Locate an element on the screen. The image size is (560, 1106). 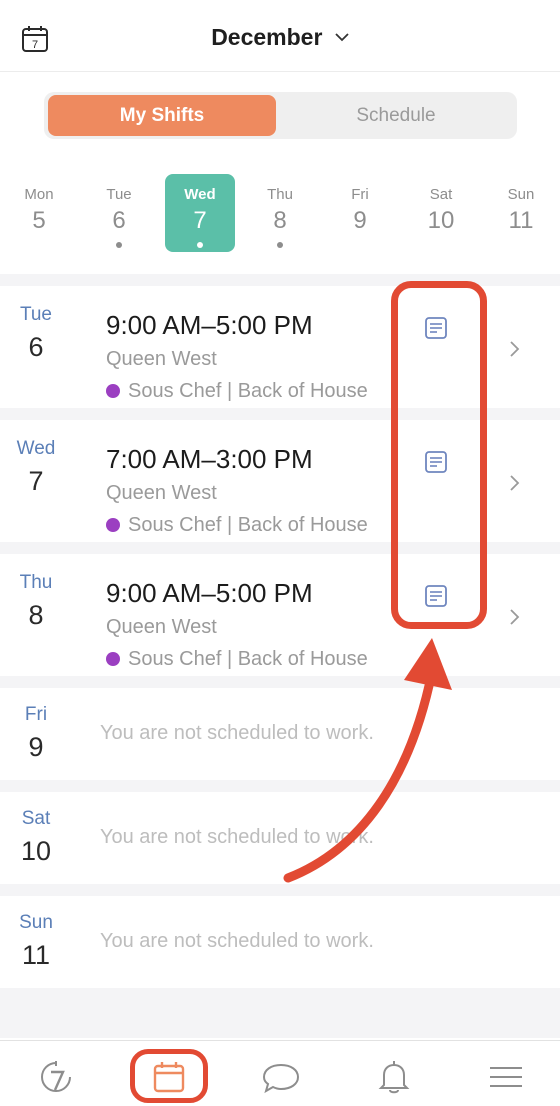
week-day-sat: Sat 10 is located at coordinates (441, 213).